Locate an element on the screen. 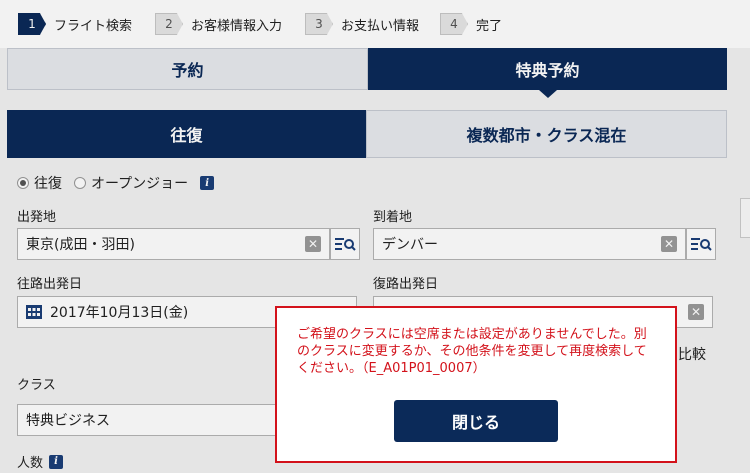 This screenshot has width=750, height=473. close-button: 閉じる is located at coordinates (476, 421).